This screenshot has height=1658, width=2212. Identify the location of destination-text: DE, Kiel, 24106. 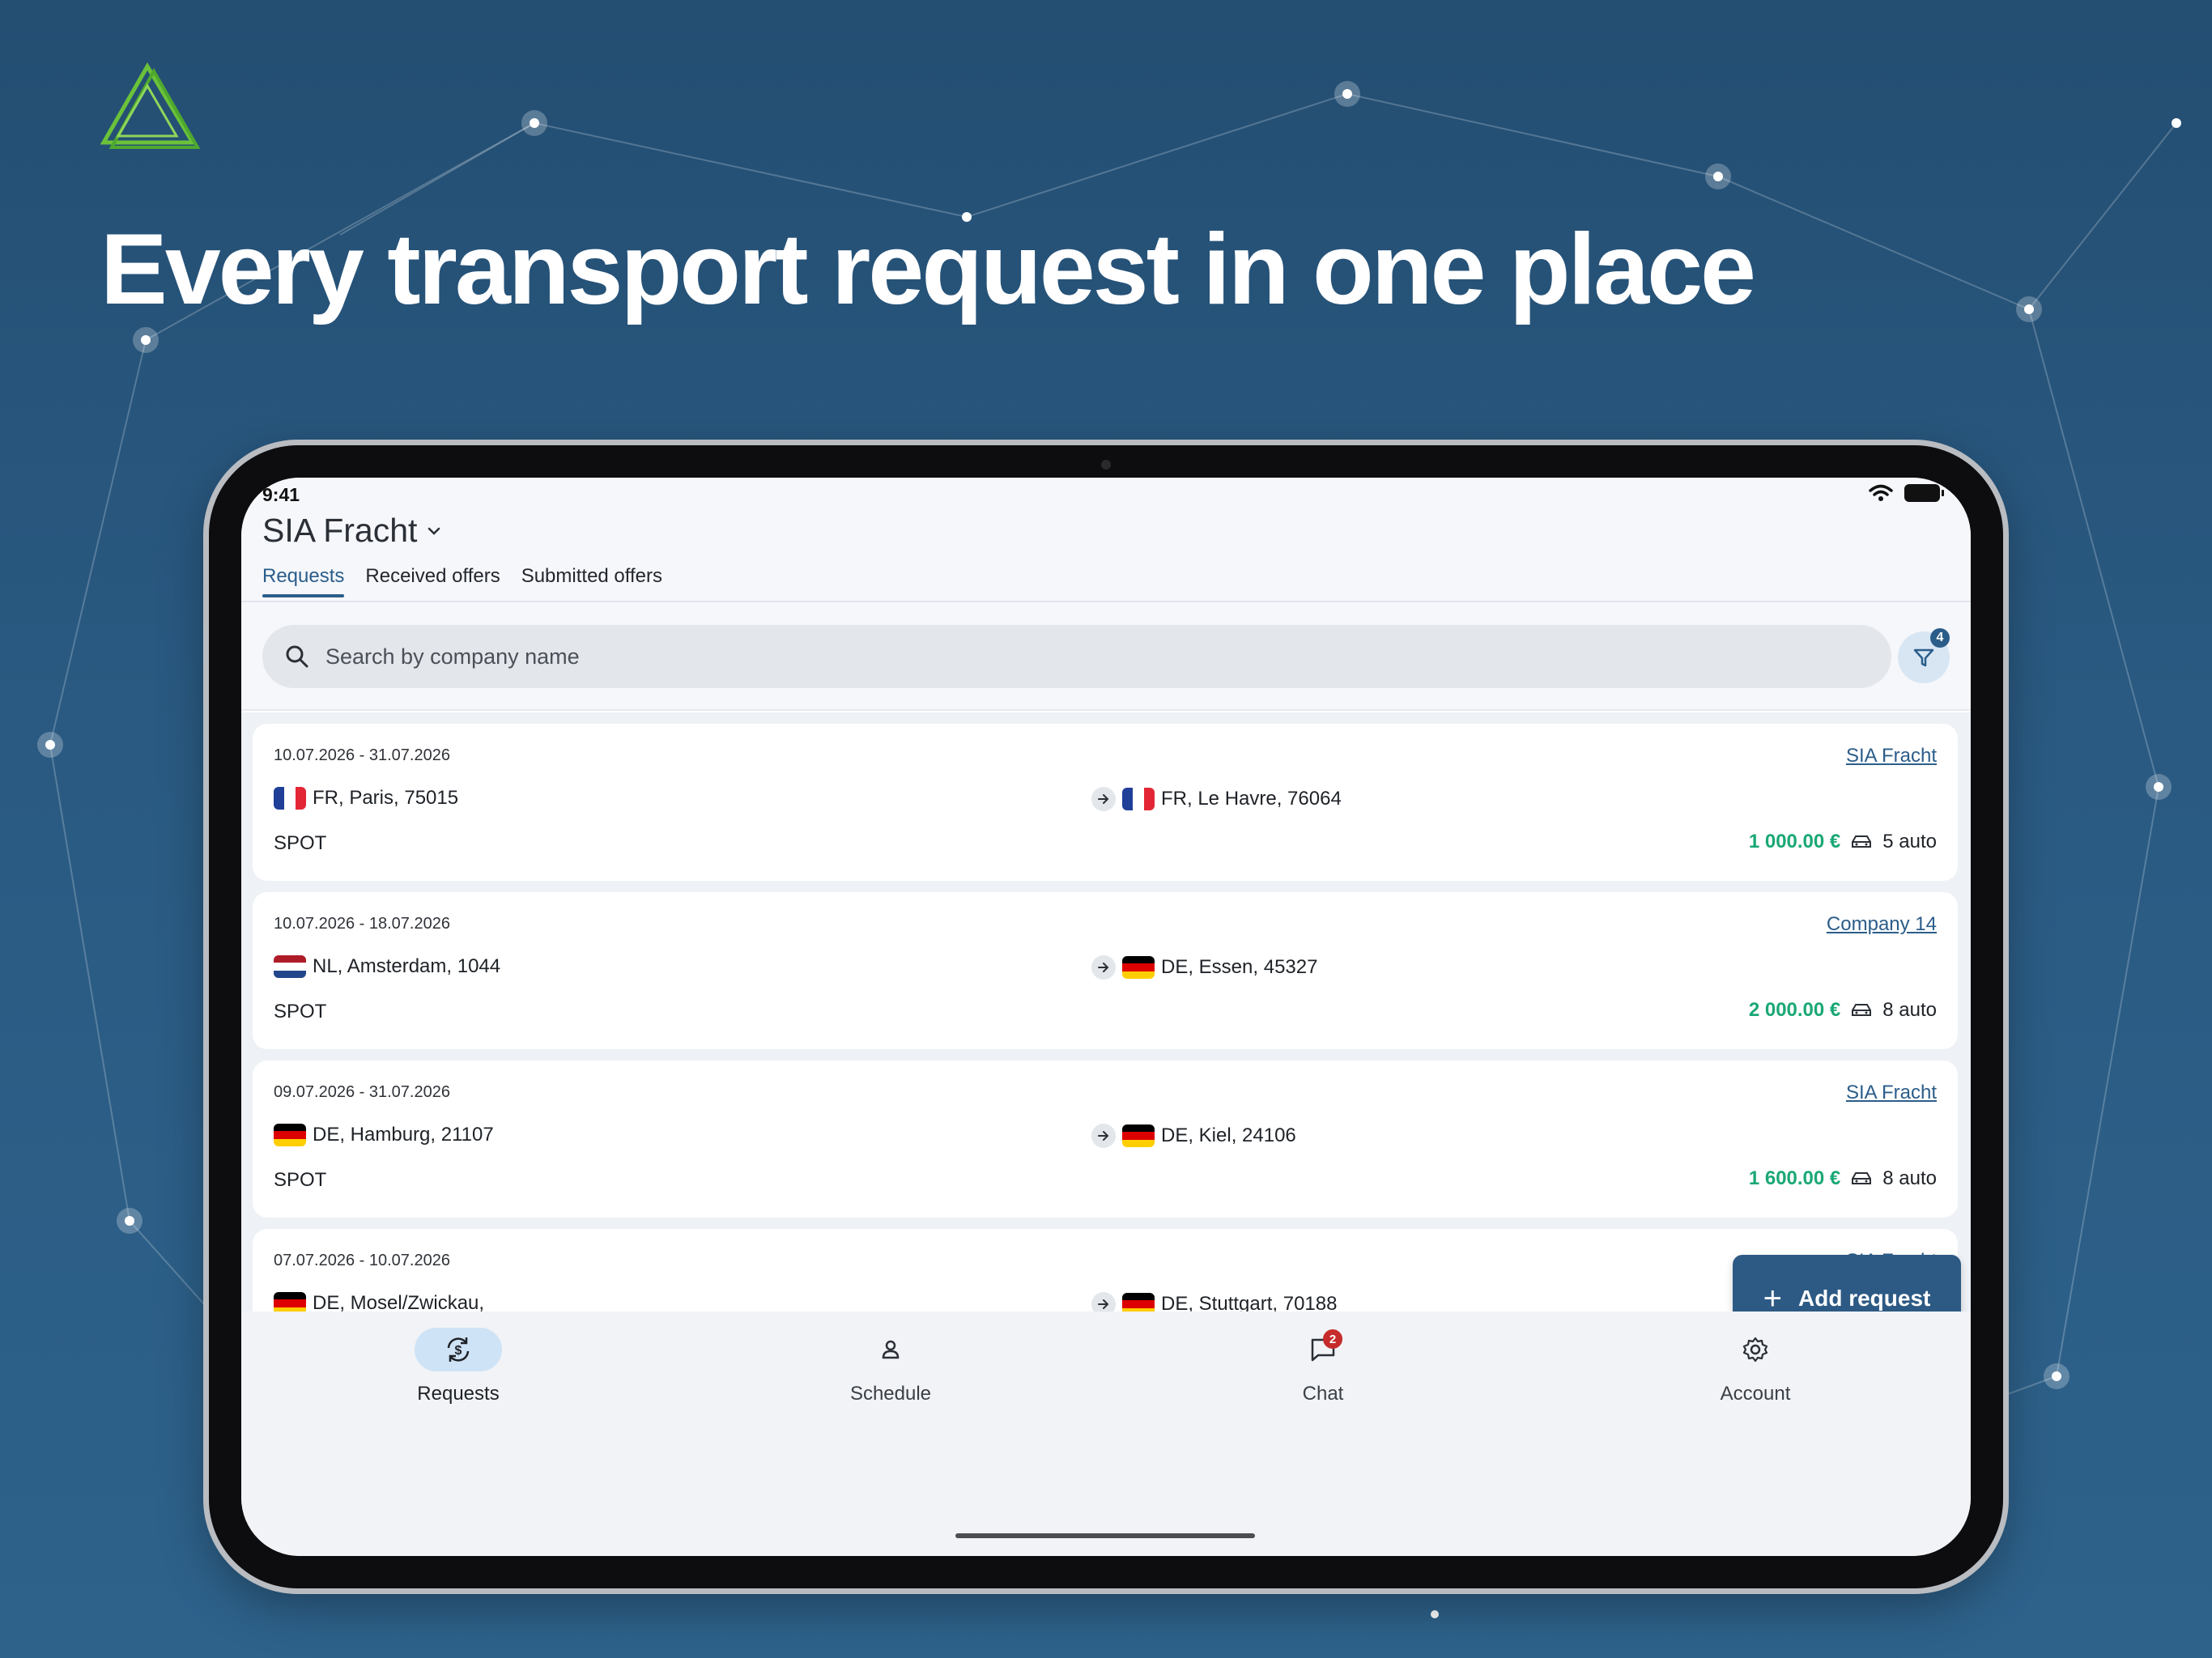
(1229, 1135).